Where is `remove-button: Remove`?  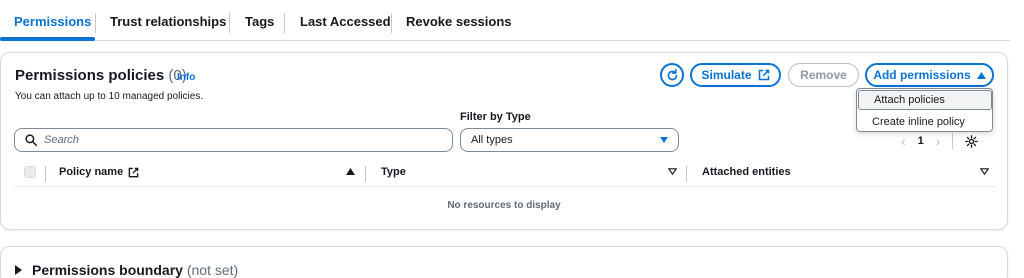 remove-button: Remove is located at coordinates (823, 75).